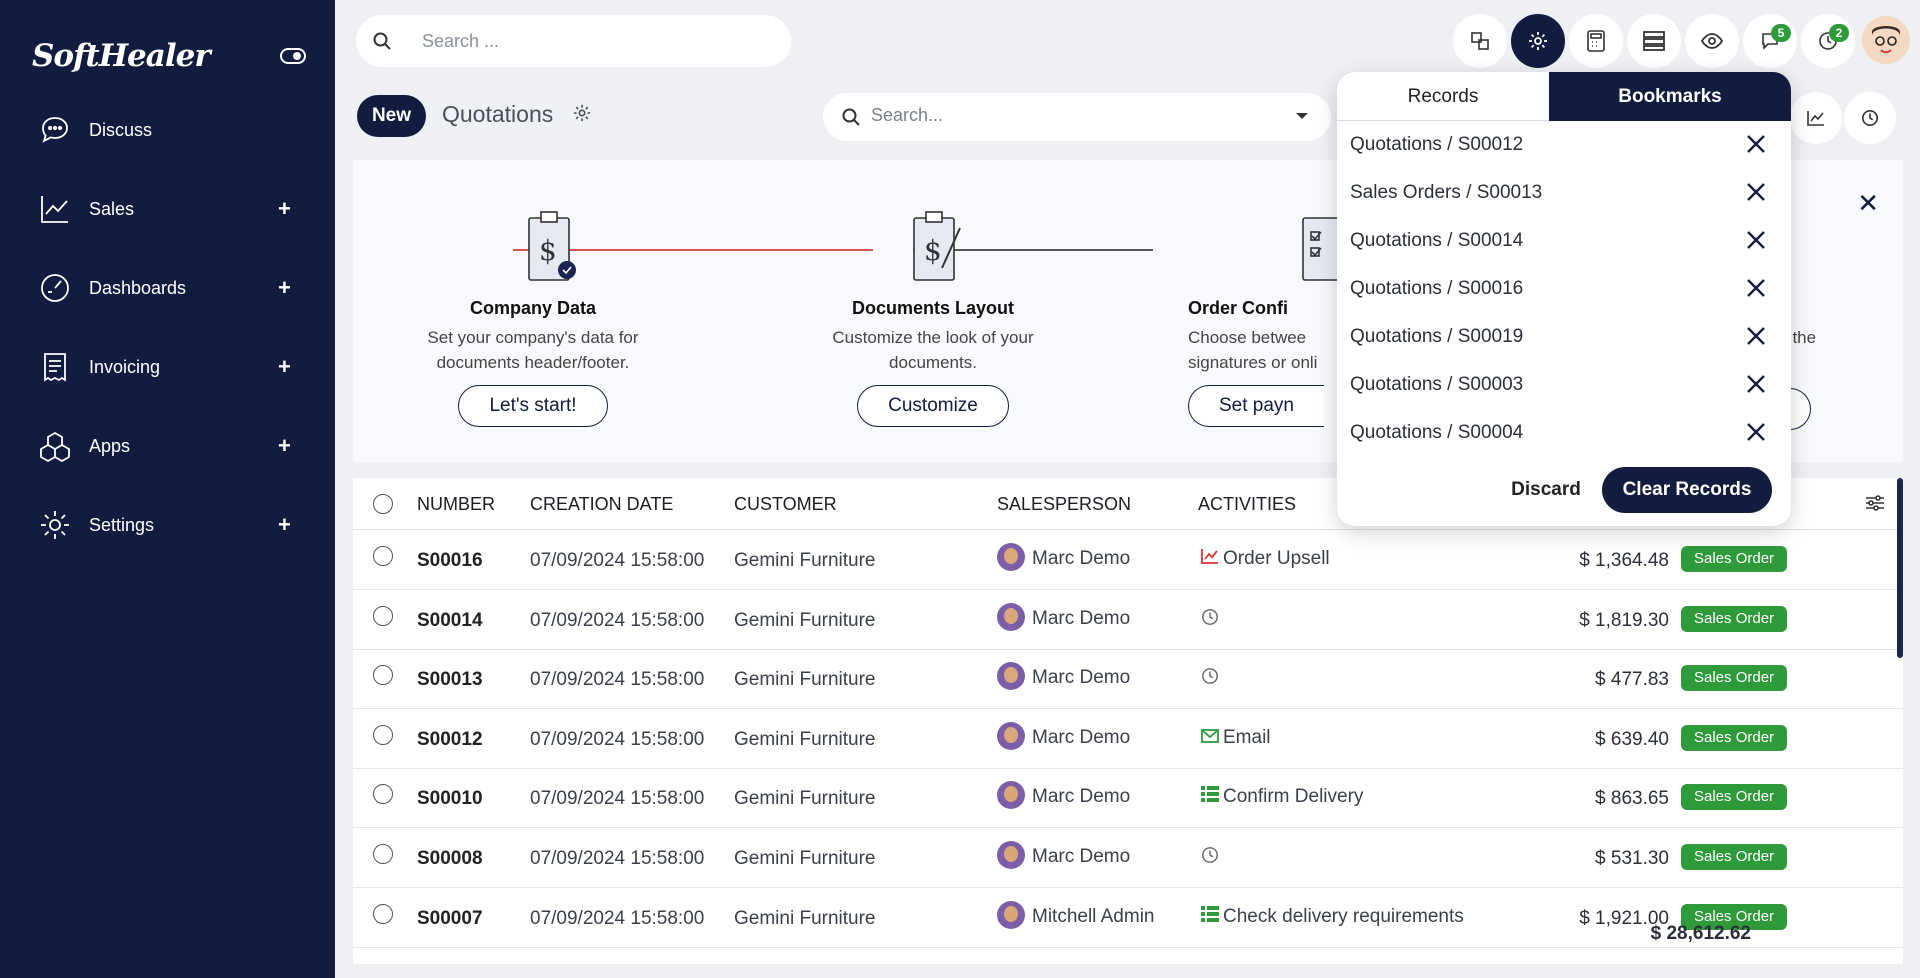 The height and width of the screenshot is (978, 1920). Describe the element at coordinates (167, 525) in the screenshot. I see `sidebar-item-settings: Settings +` at that location.